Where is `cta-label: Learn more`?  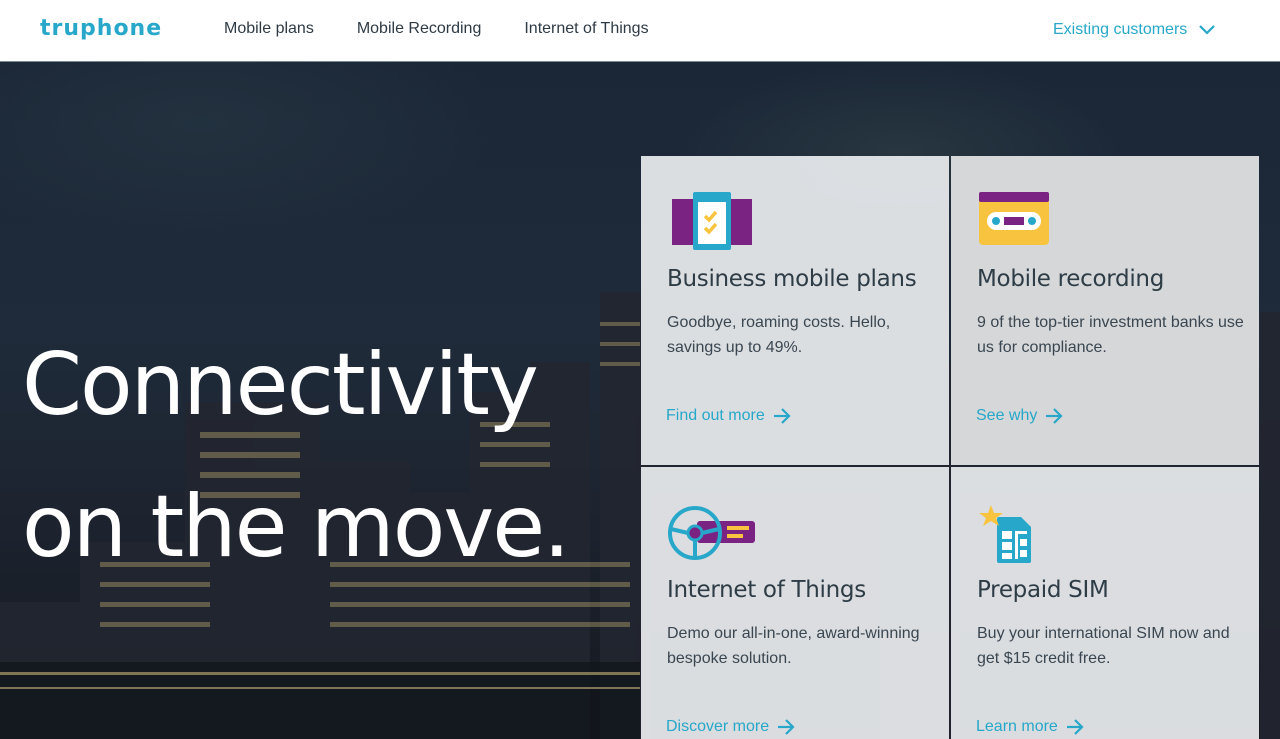 cta-label: Learn more is located at coordinates (1017, 726).